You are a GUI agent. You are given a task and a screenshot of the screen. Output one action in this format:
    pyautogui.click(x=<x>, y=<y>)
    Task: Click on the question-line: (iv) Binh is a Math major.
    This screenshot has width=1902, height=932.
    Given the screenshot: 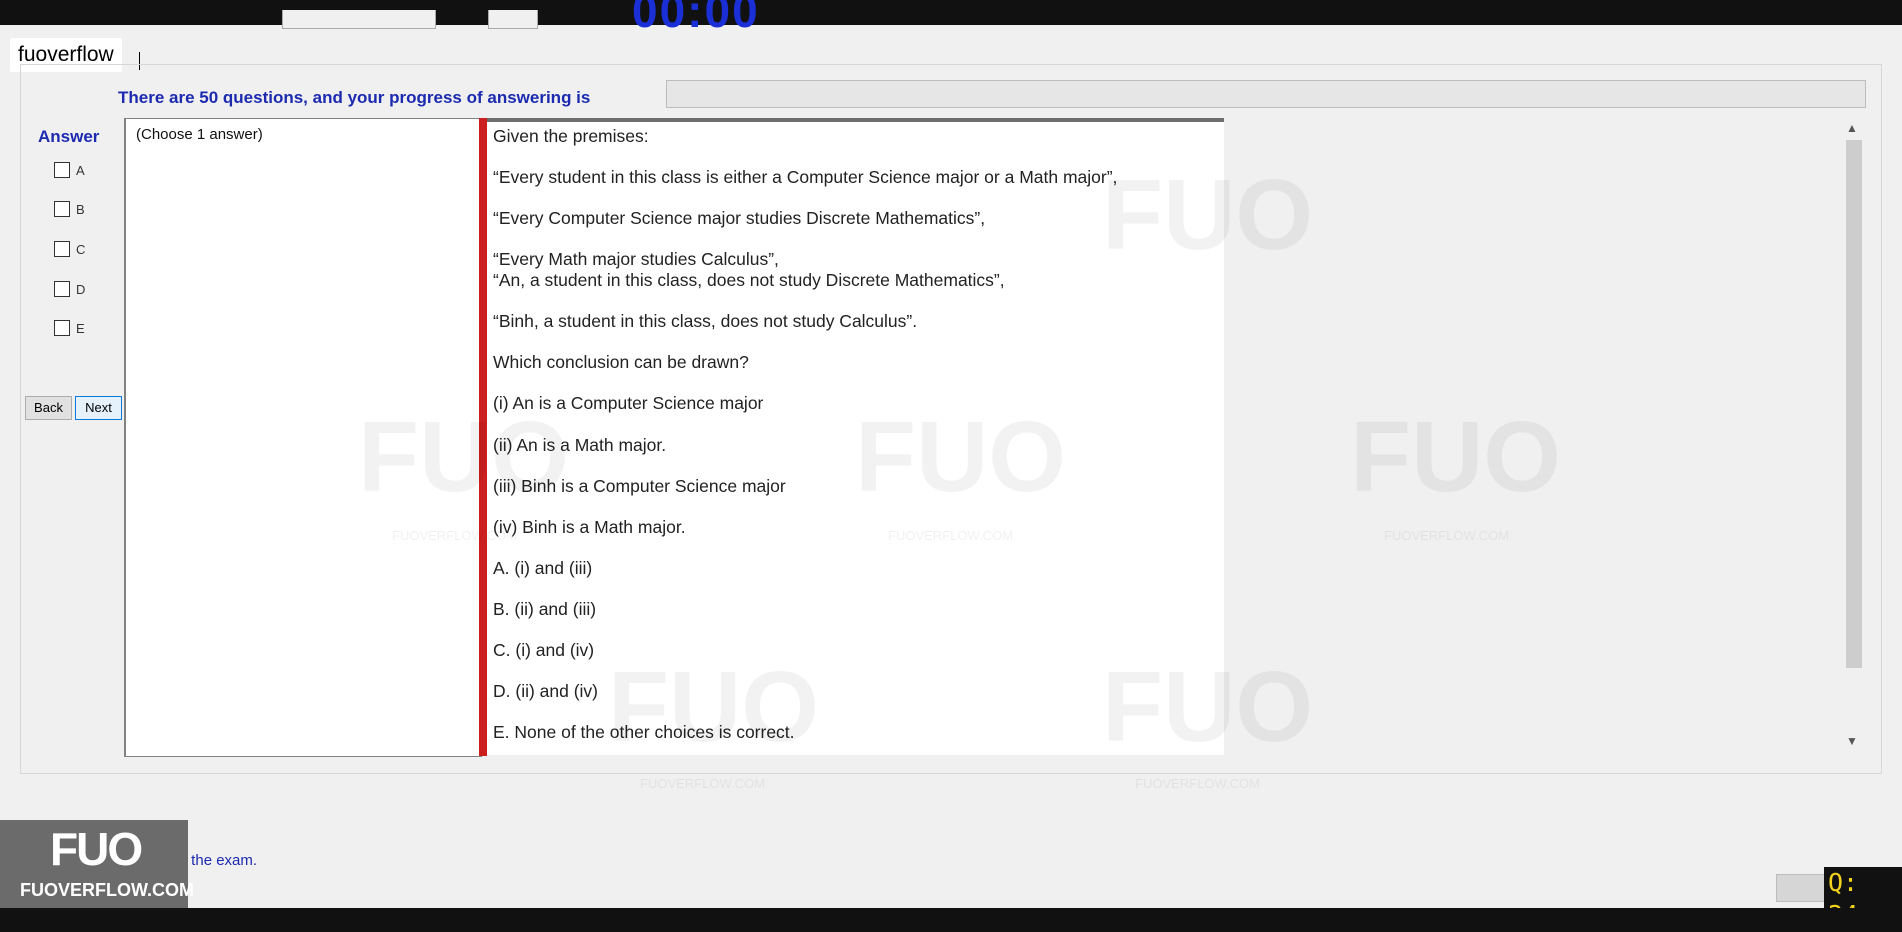 What is the action you would take?
    pyautogui.click(x=589, y=527)
    